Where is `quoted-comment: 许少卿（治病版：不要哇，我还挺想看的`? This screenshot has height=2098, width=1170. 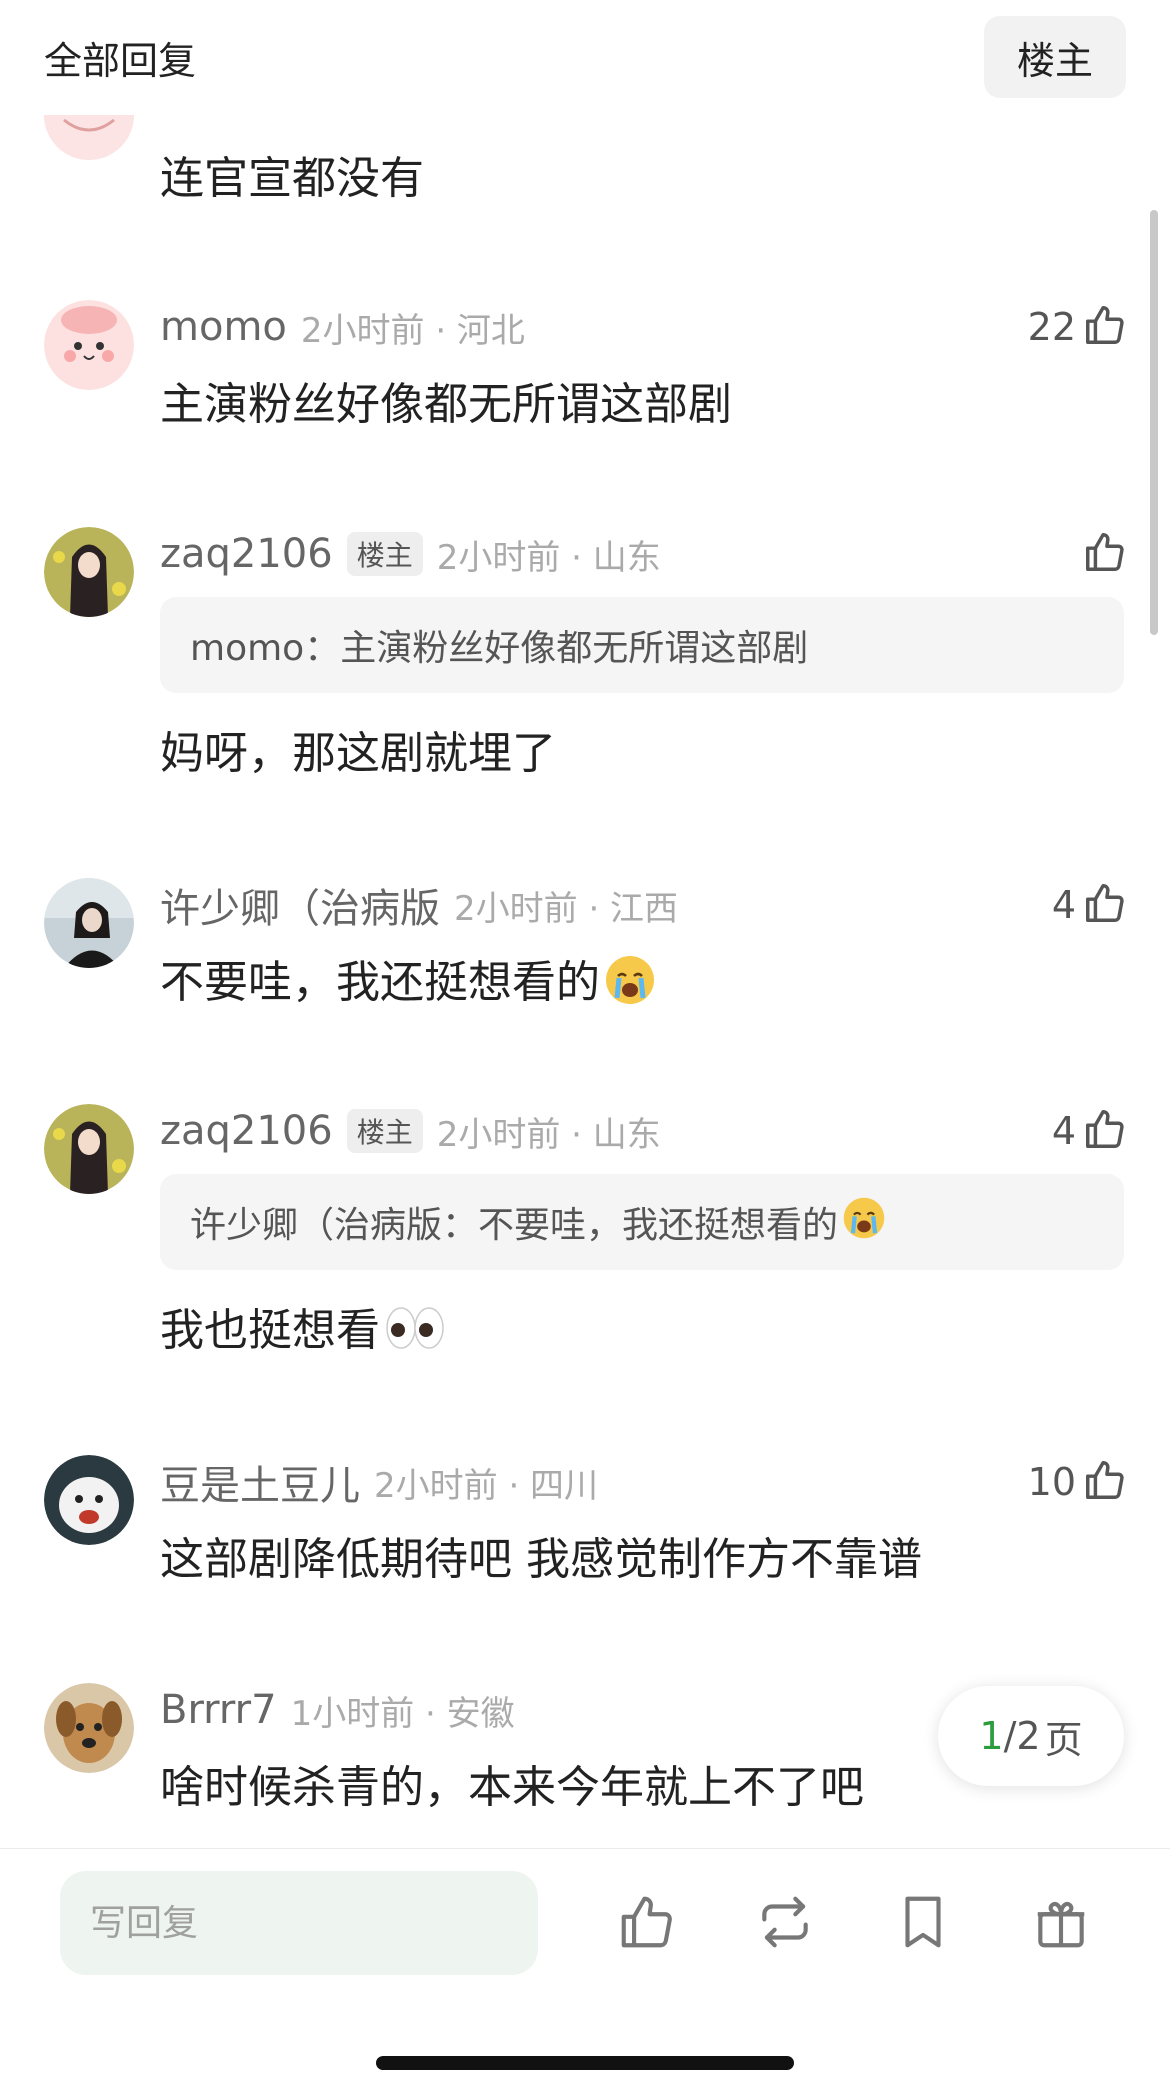 quoted-comment: 许少卿（治病版：不要哇，我还挺想看的 is located at coordinates (642, 1222).